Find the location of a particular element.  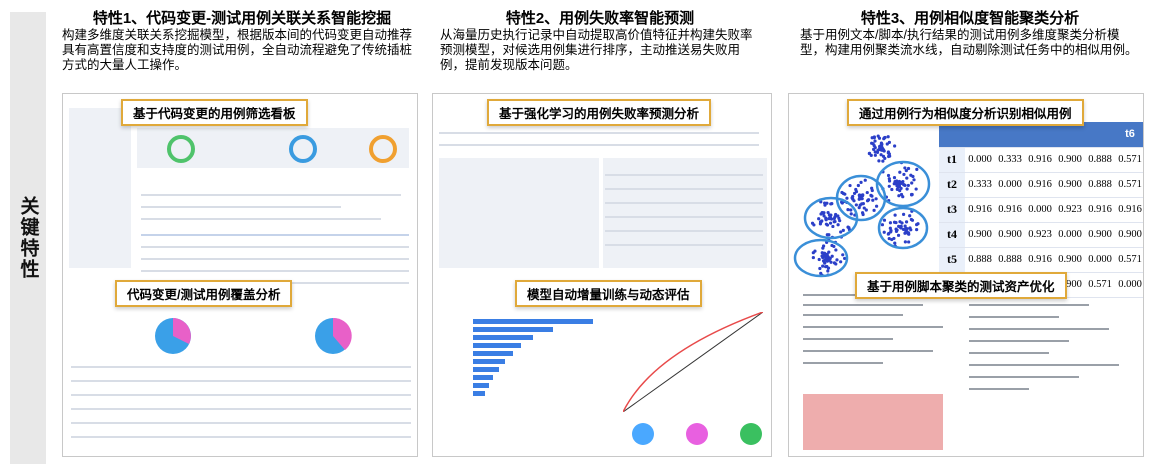

similarity-row: t3 0.916 0.916 0.000 0.923 0.916 0.916 is located at coordinates (1041, 210).